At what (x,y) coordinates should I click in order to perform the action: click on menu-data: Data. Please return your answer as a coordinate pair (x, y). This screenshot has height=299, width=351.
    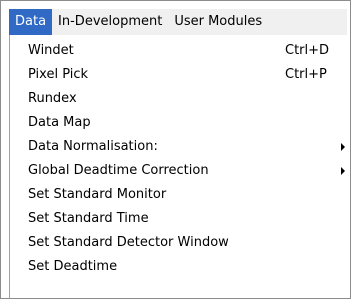
    Looking at the image, I should click on (31, 22).